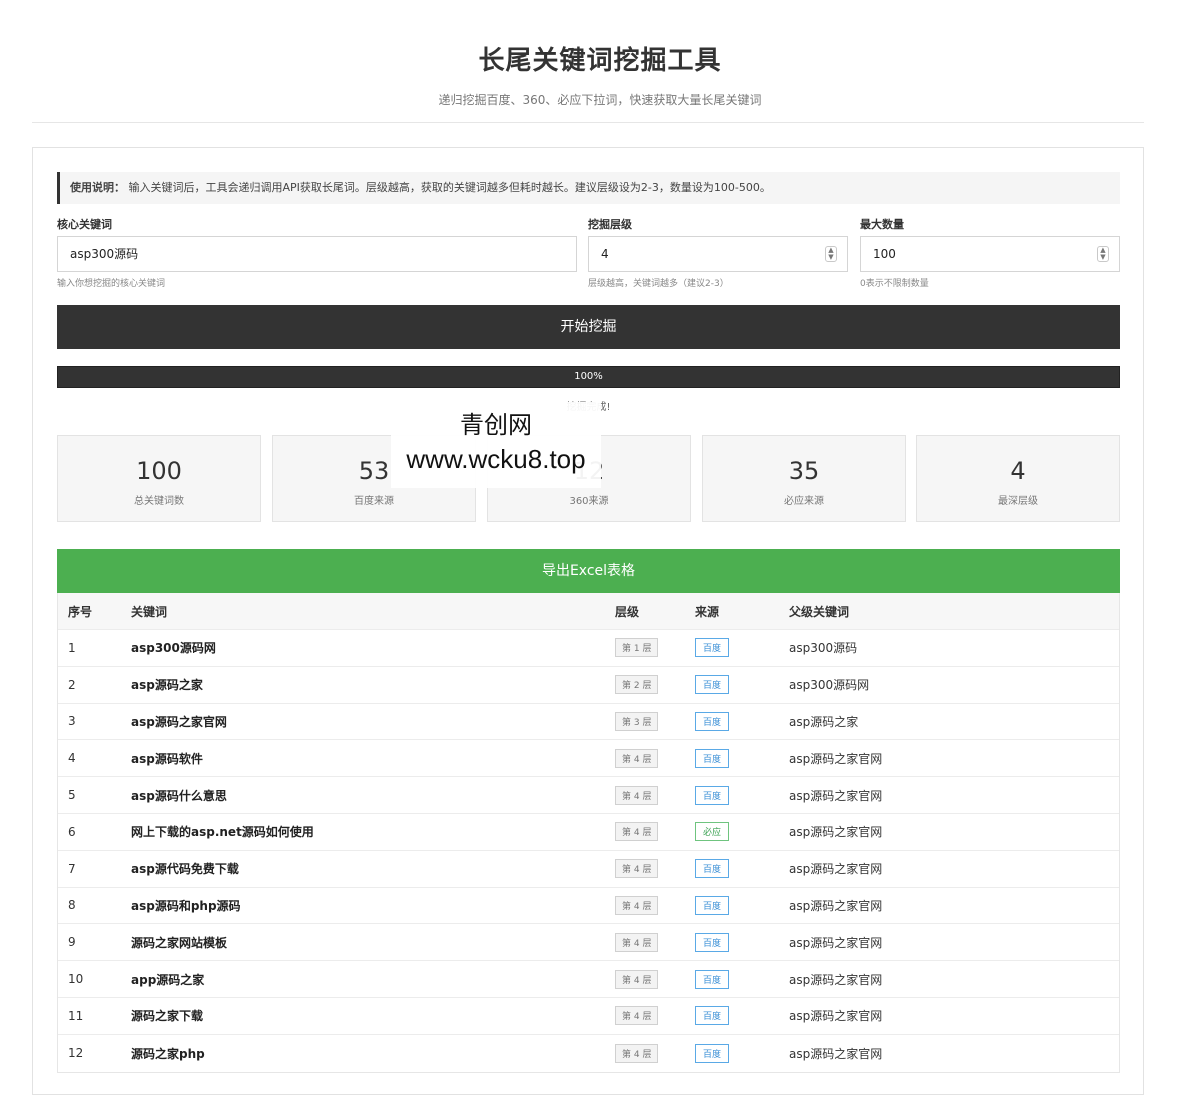 The image size is (1200, 1110). I want to click on source-badge: 必应, so click(712, 832).